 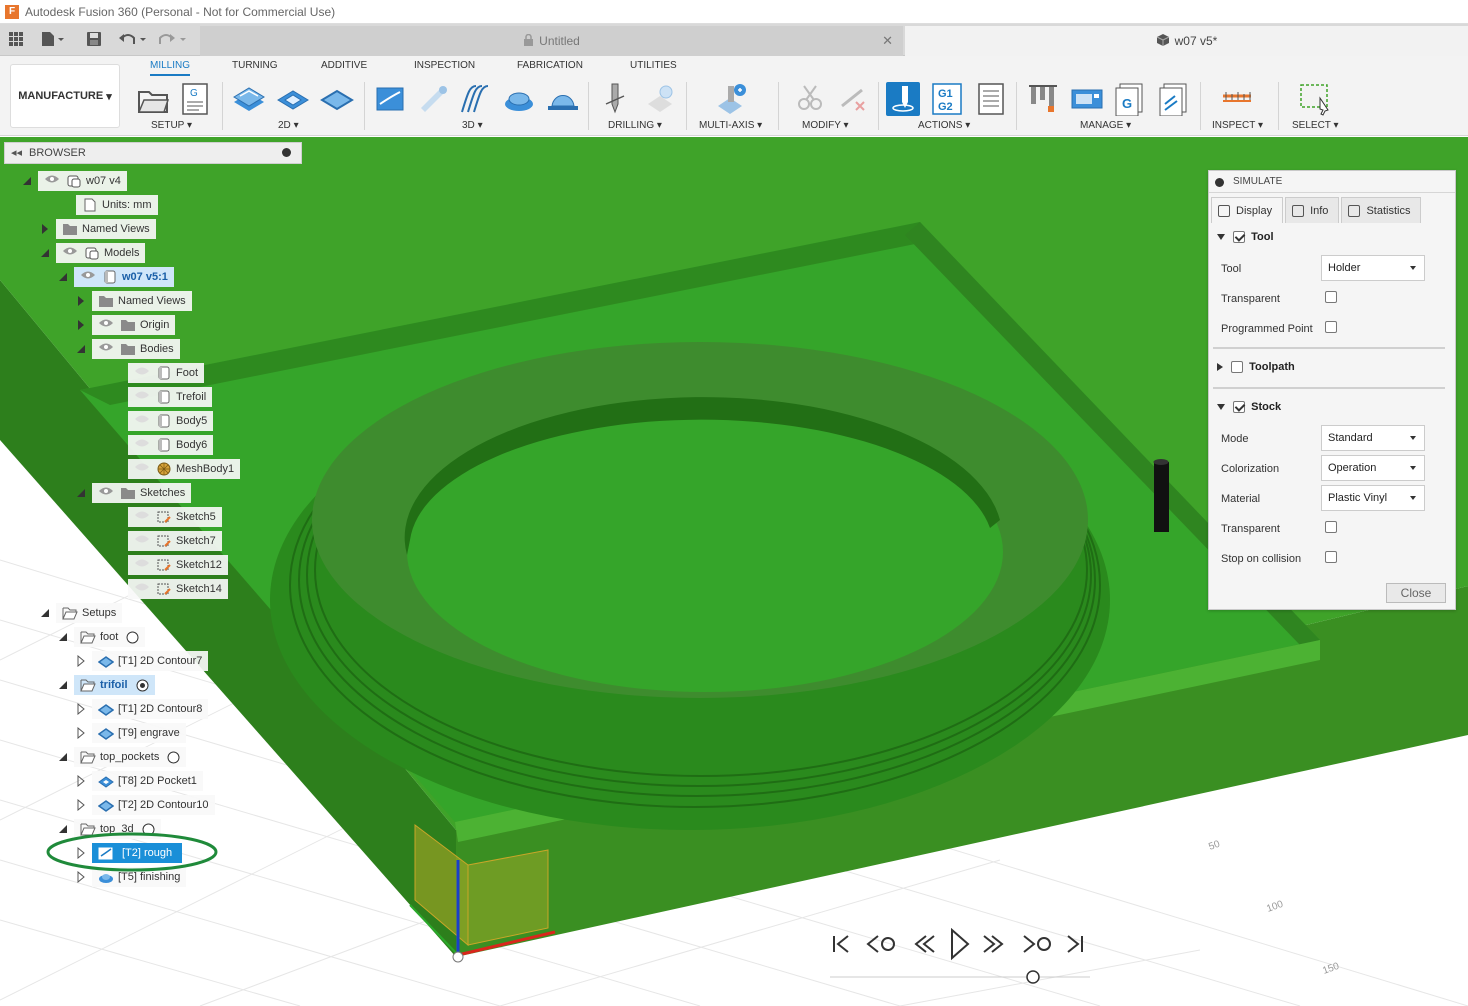 I want to click on machine-library-icon, so click(x=1087, y=99).